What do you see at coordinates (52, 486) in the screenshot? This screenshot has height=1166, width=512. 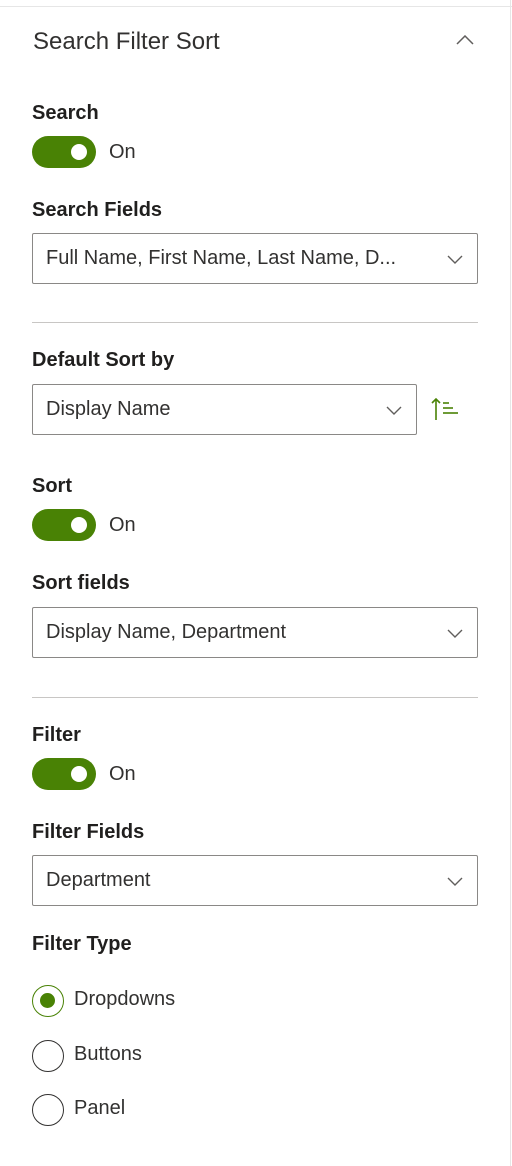 I see `sort-label: Sort` at bounding box center [52, 486].